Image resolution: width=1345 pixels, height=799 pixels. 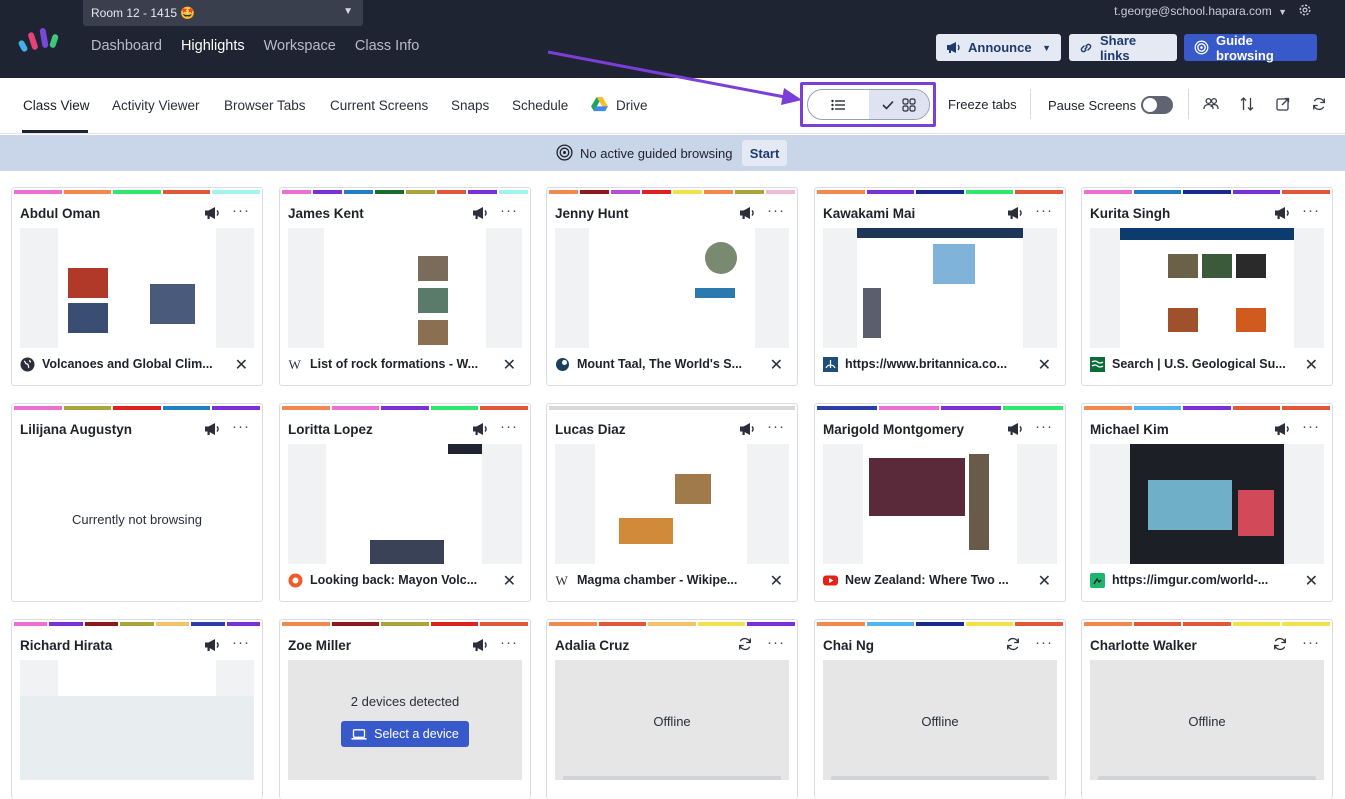 What do you see at coordinates (632, 105) in the screenshot?
I see `tab-drive: Drive` at bounding box center [632, 105].